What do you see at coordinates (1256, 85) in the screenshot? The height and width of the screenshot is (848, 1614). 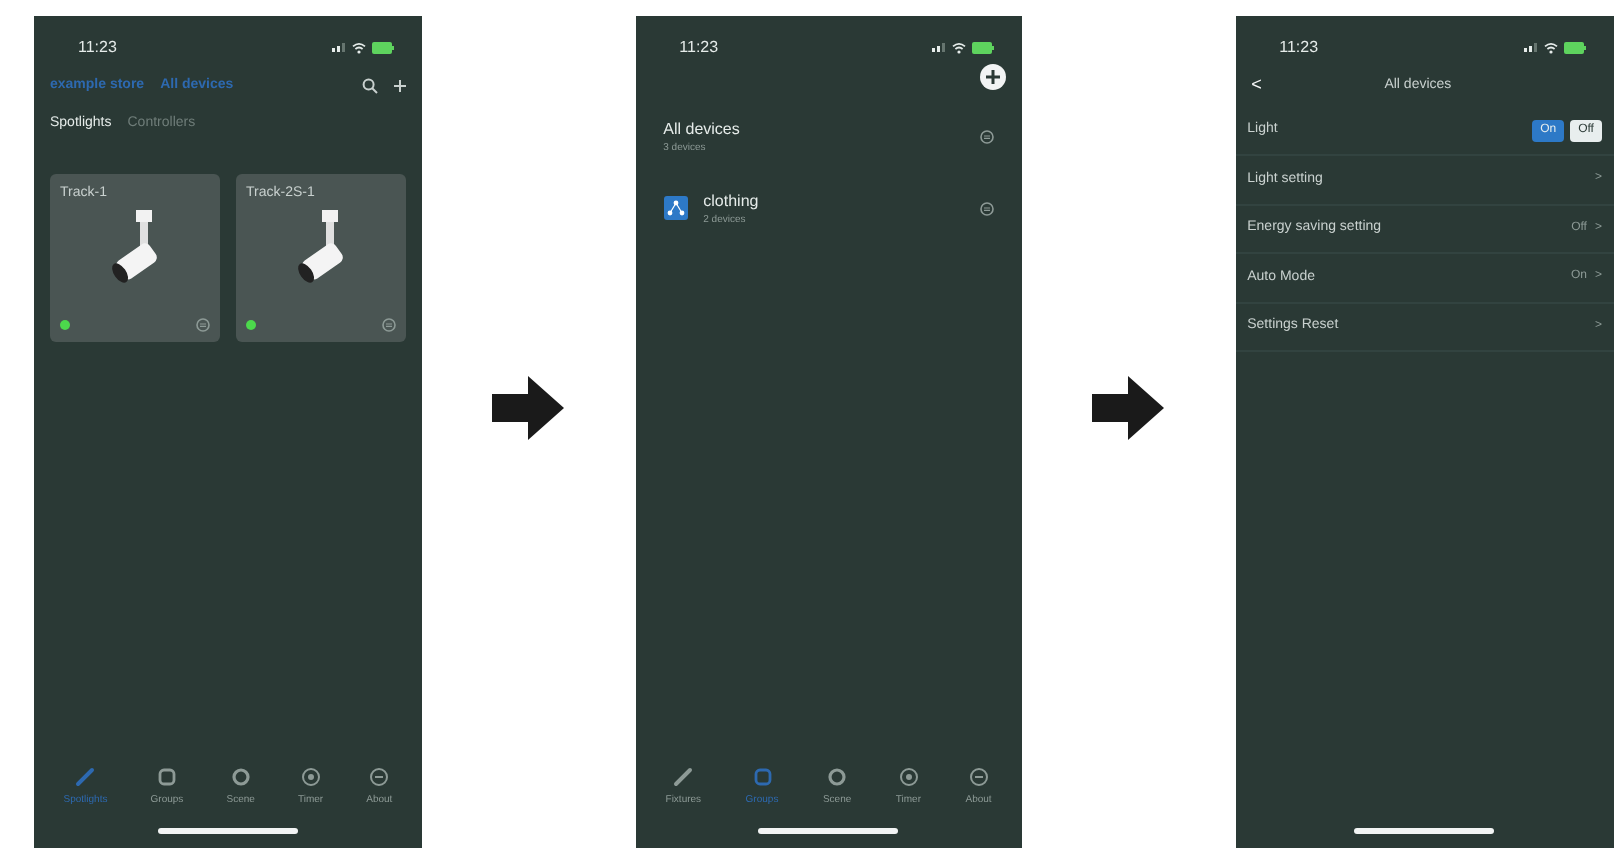 I see `back-button: <` at bounding box center [1256, 85].